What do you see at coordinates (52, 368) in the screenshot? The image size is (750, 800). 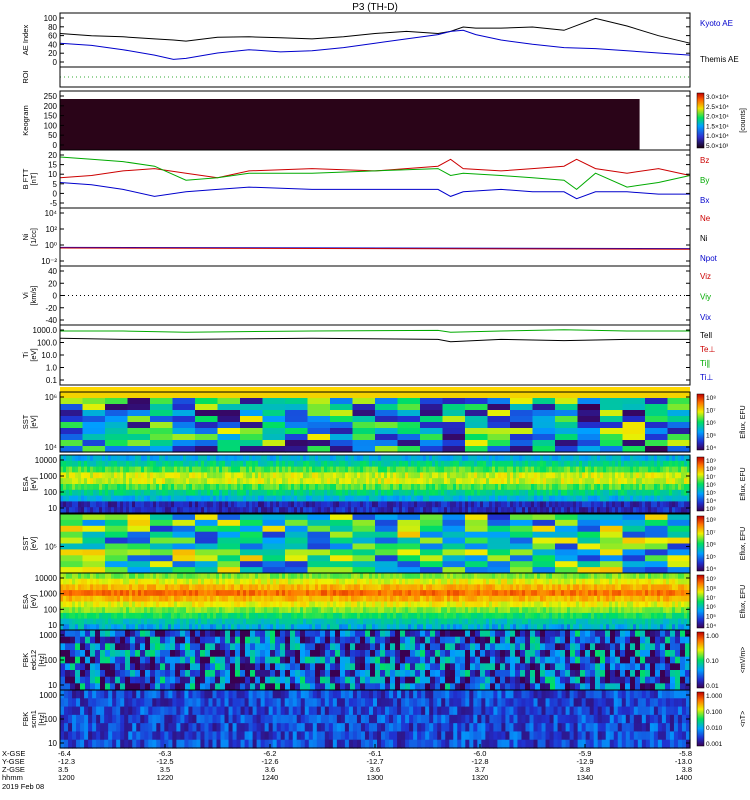 I see `ytick-label: 1.0` at bounding box center [52, 368].